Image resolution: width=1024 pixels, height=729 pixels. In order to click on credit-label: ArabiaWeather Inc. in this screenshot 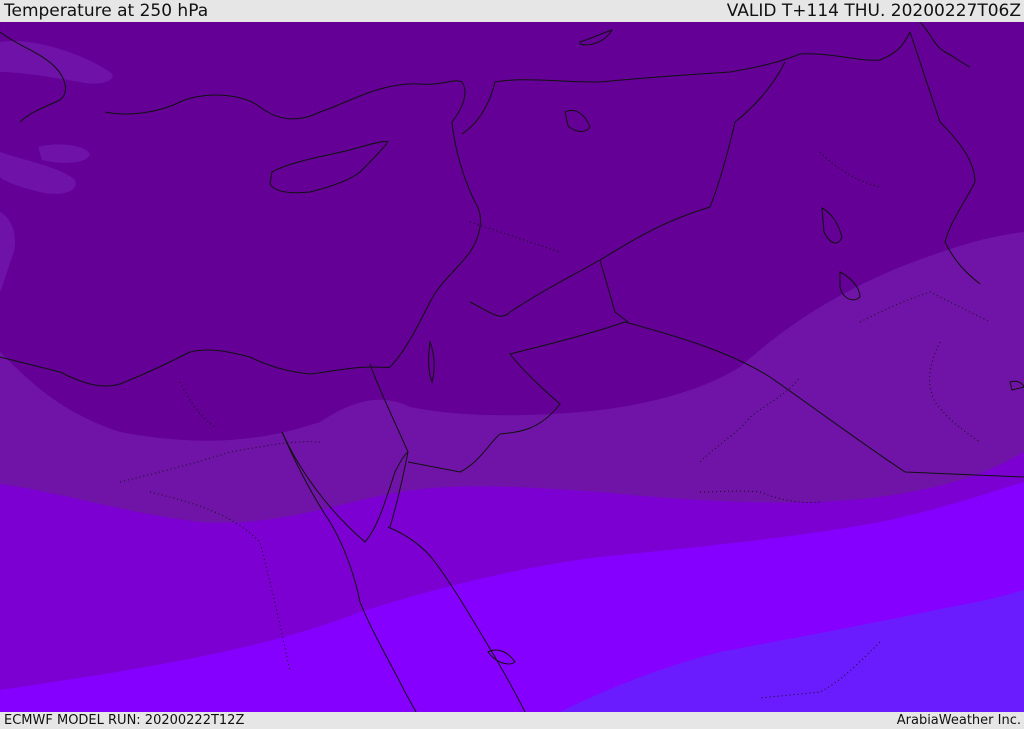, I will do `click(958, 720)`.